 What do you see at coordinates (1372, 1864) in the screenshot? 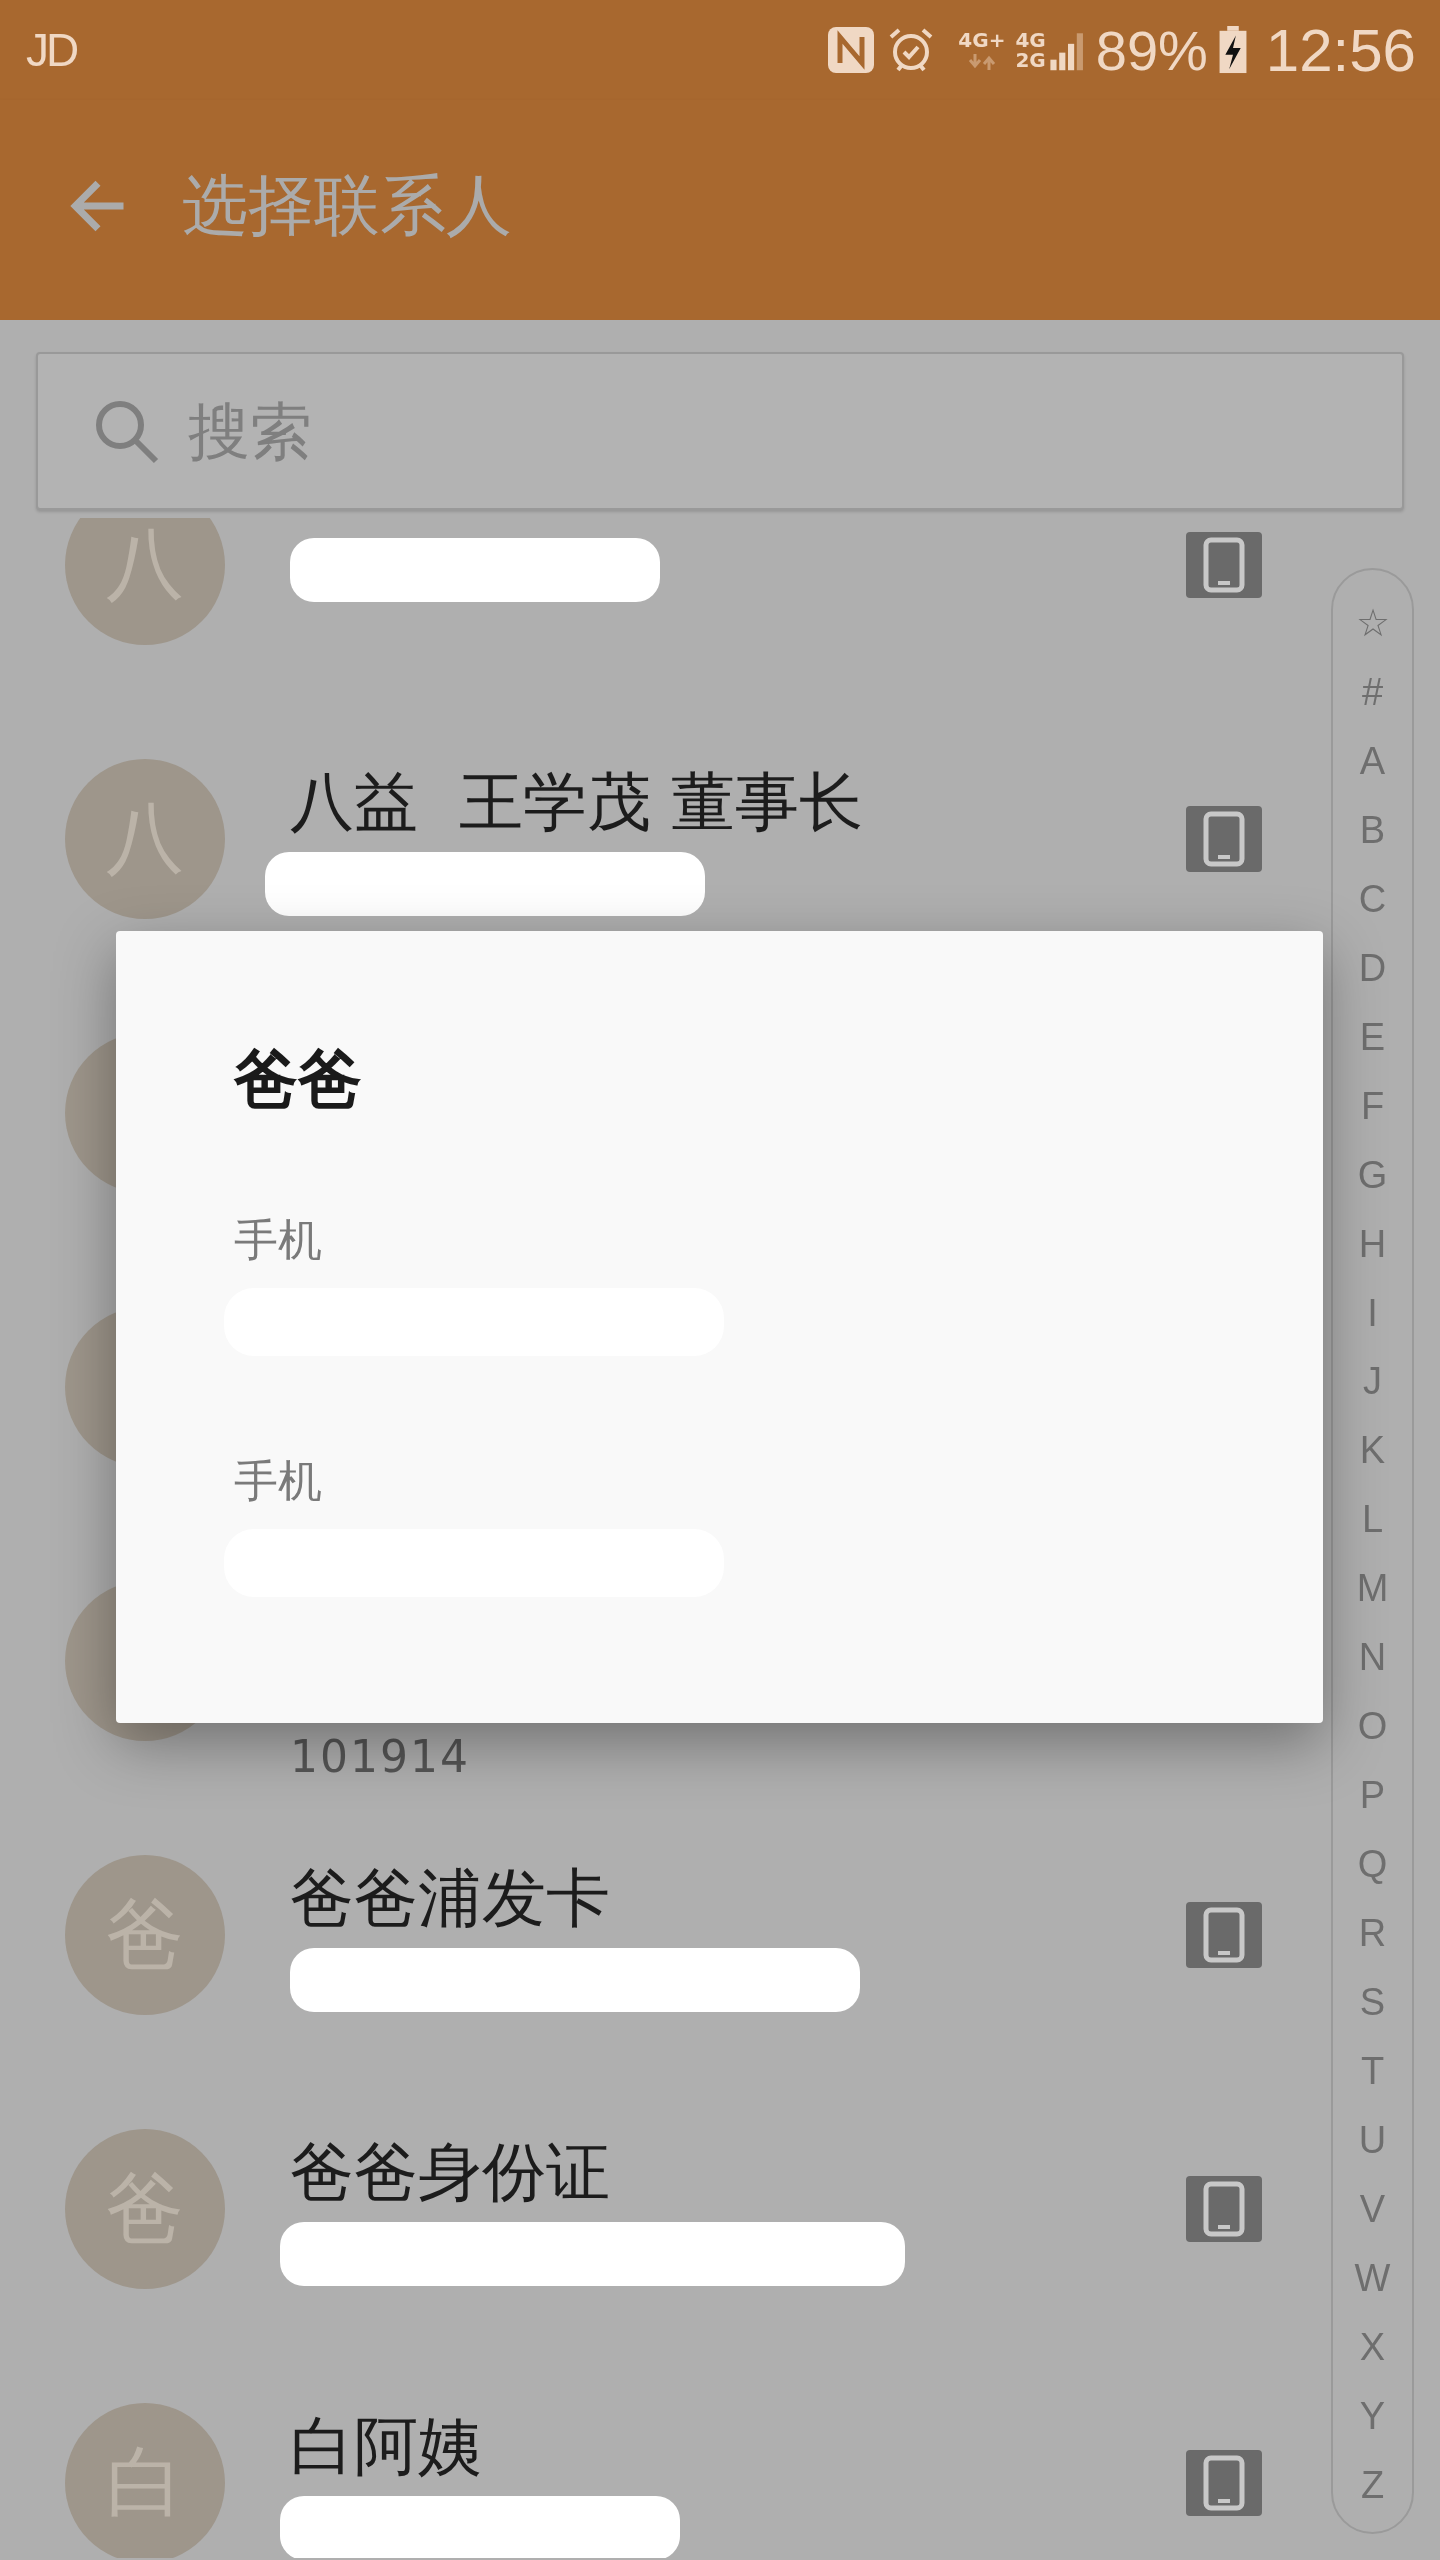
I see `index-letter: Q` at bounding box center [1372, 1864].